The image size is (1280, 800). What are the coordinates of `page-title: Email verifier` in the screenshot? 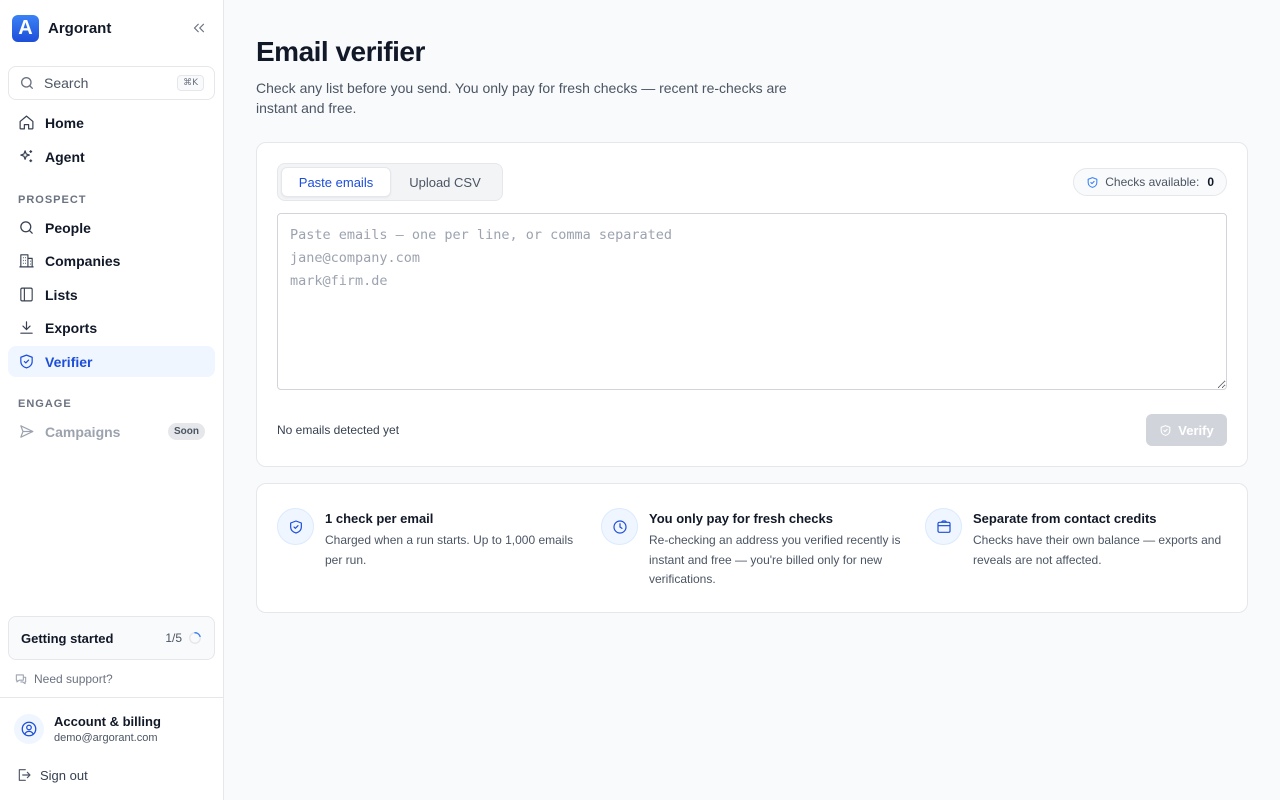 It's located at (340, 51).